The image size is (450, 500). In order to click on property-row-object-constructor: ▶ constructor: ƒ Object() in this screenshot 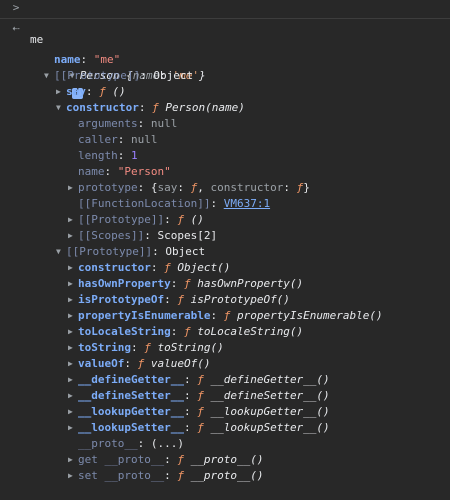, I will do `click(225, 259)`.